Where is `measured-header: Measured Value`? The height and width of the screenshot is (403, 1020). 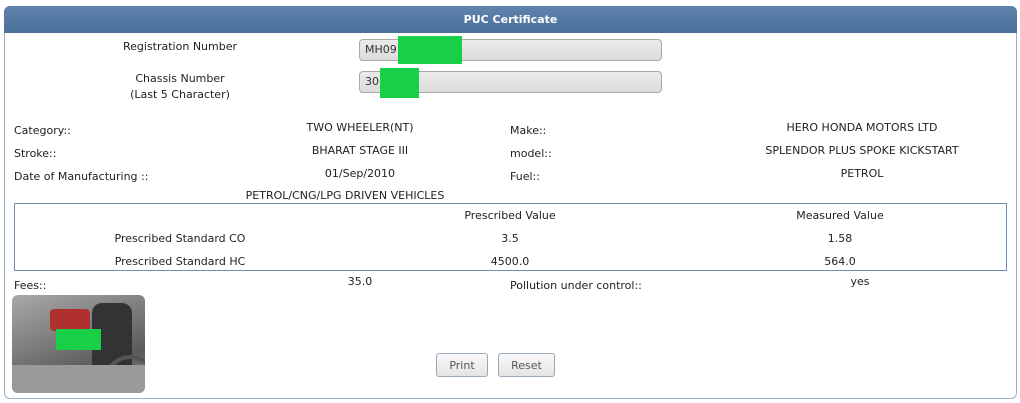
measured-header: Measured Value is located at coordinates (840, 215).